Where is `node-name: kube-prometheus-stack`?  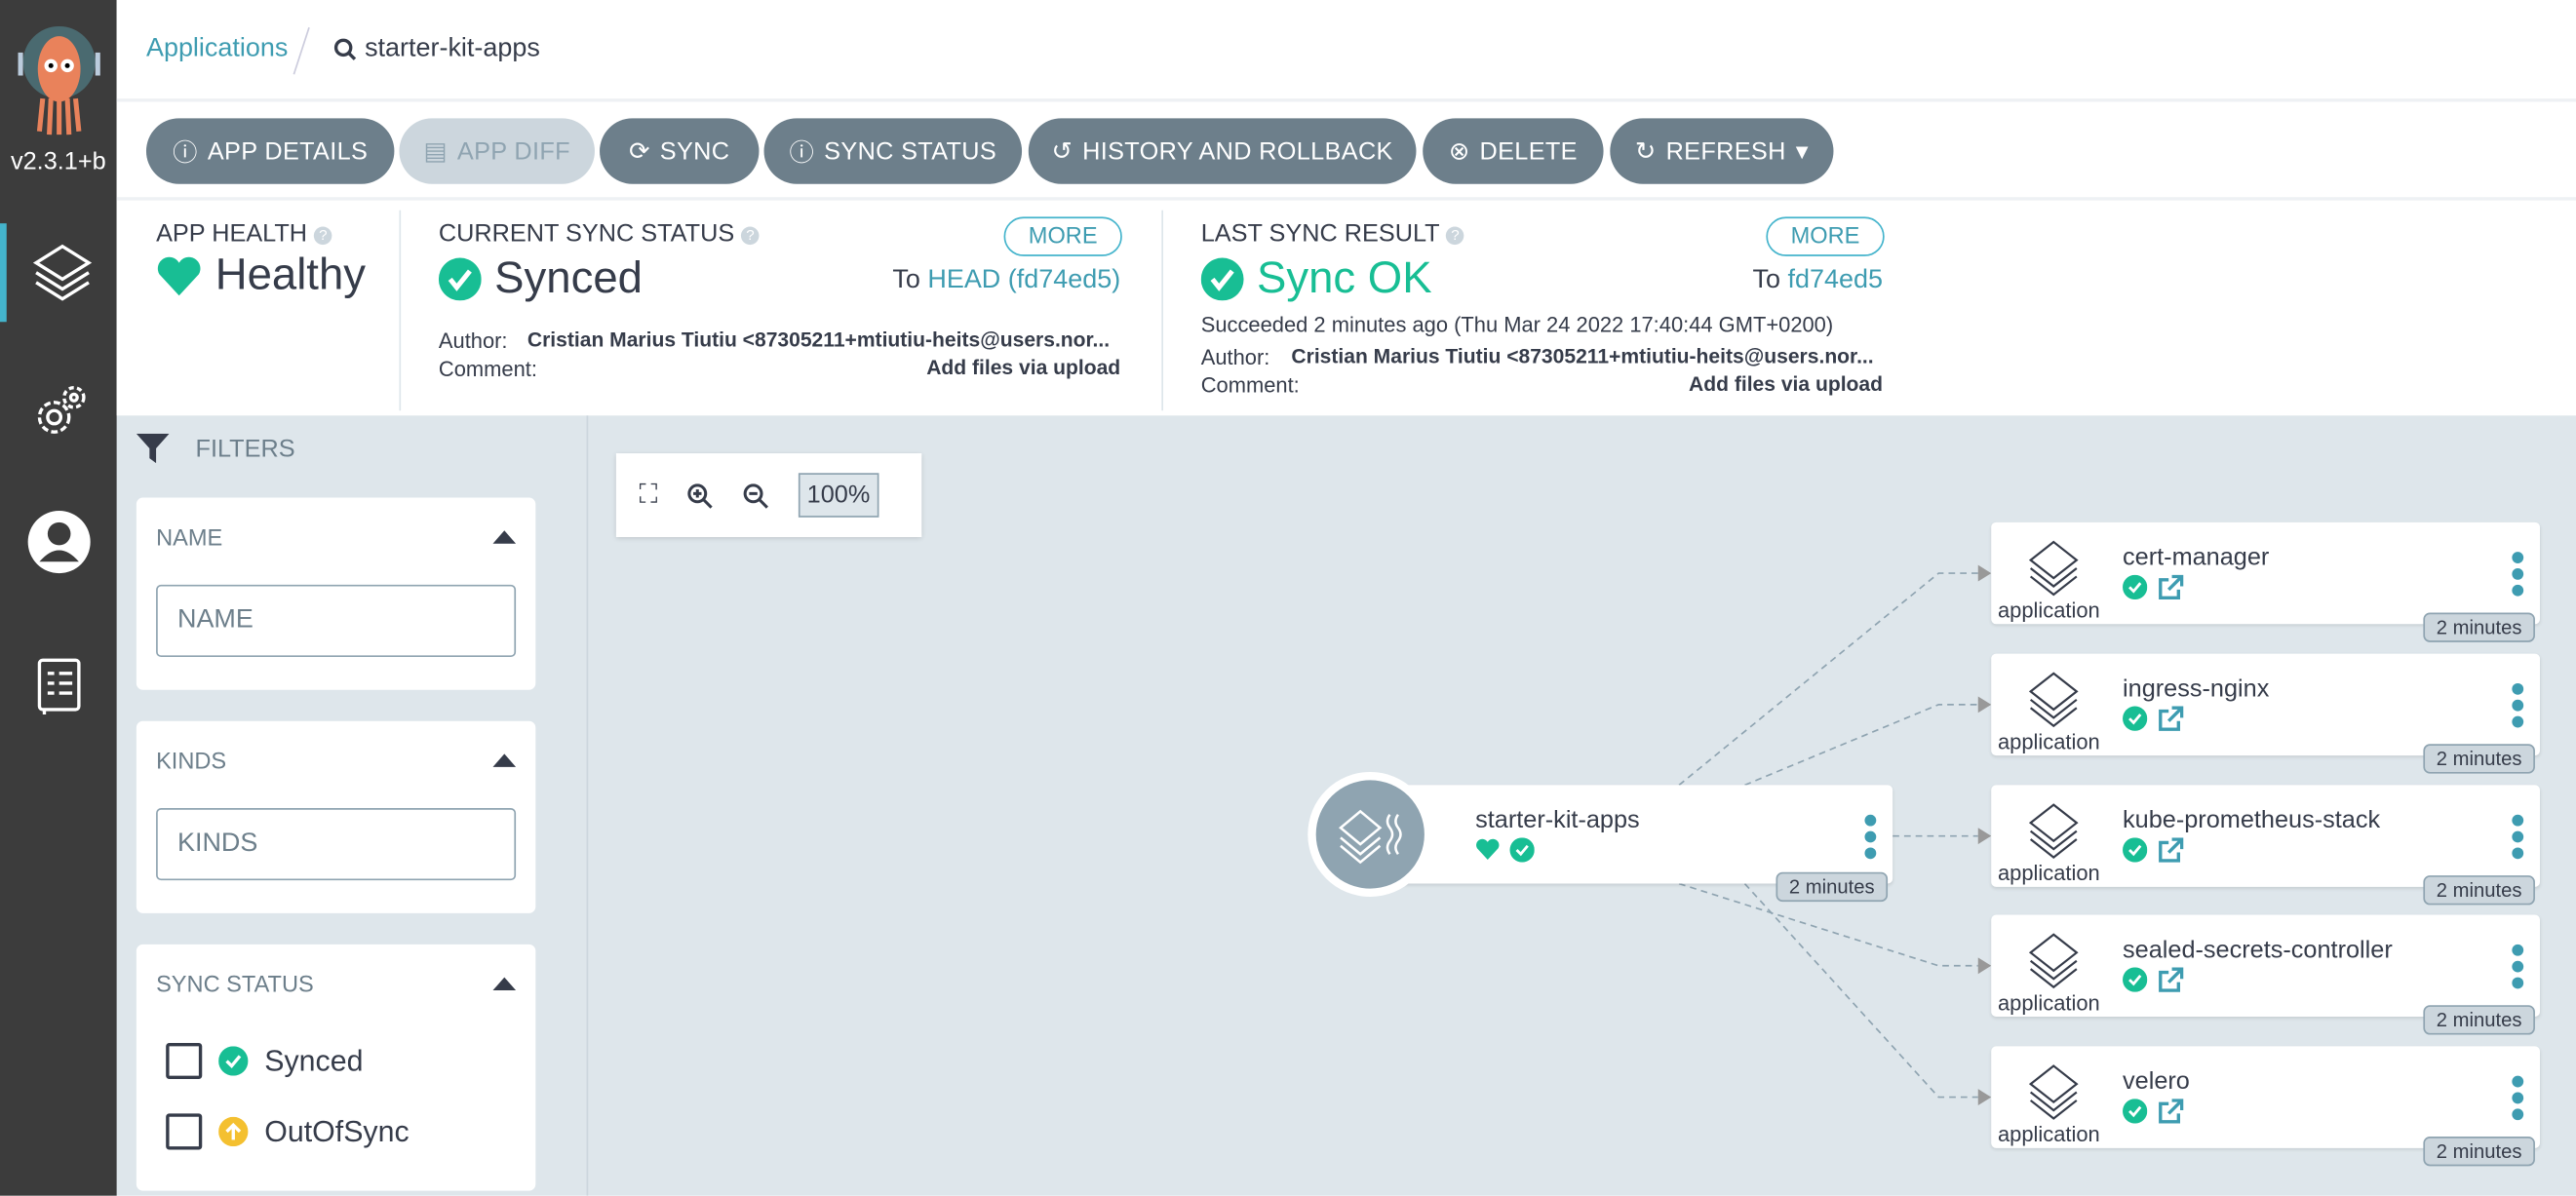
node-name: kube-prometheus-stack is located at coordinates (2252, 820).